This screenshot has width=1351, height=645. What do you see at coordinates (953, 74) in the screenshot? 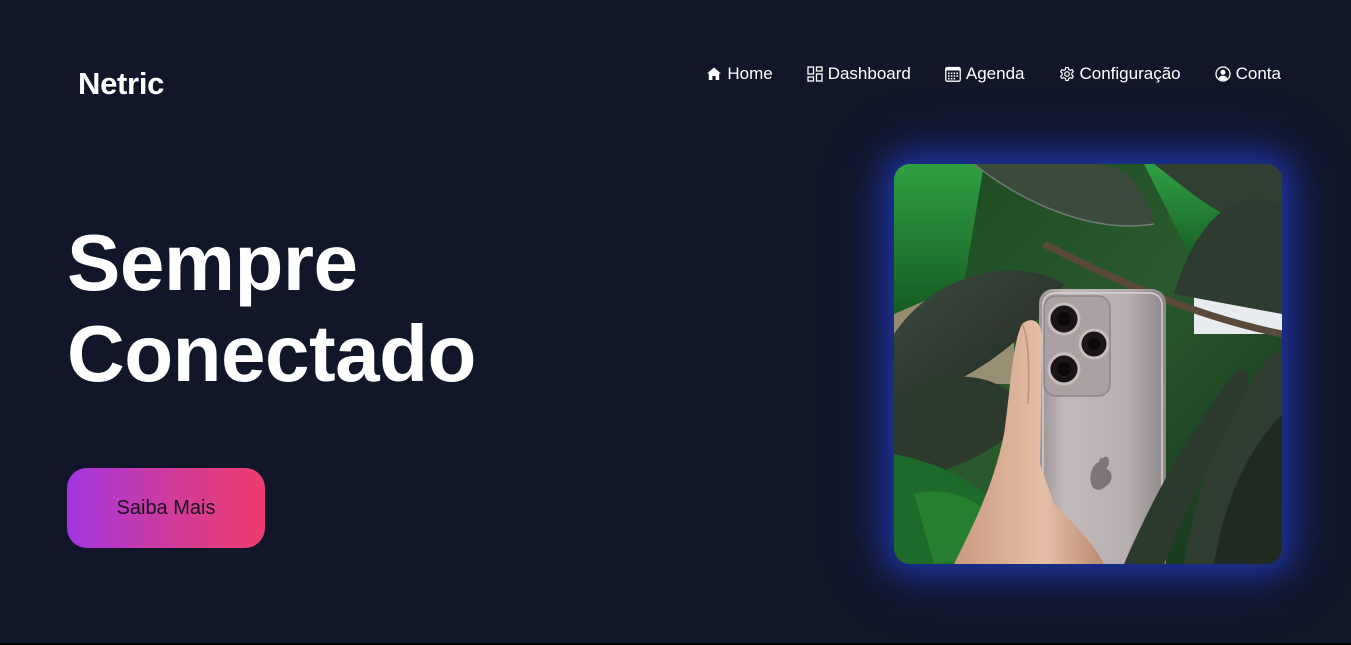
I see `calendar-icon` at bounding box center [953, 74].